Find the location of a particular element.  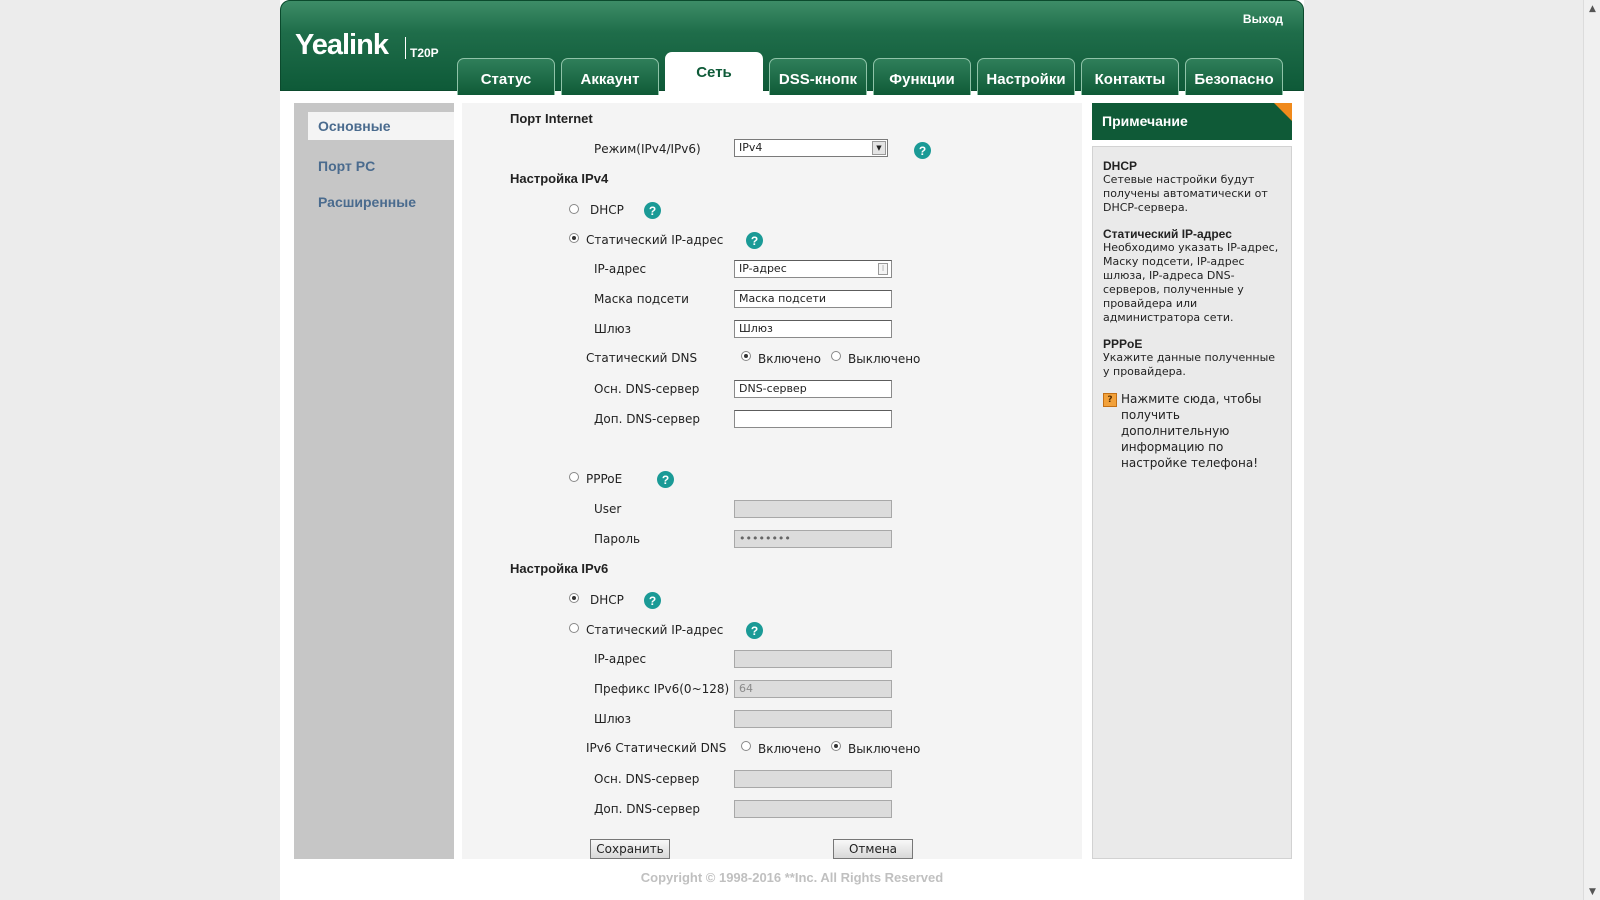

ipv4-static-dns-label: Статический DNS is located at coordinates (642, 358).